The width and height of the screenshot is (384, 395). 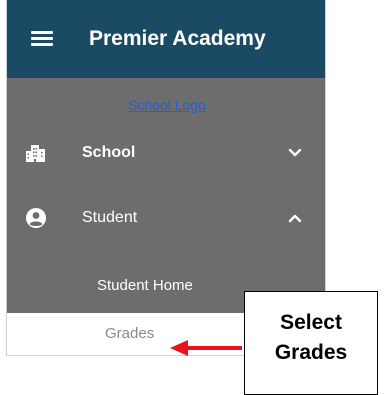 What do you see at coordinates (109, 152) in the screenshot?
I see `sidebar-item-label: School` at bounding box center [109, 152].